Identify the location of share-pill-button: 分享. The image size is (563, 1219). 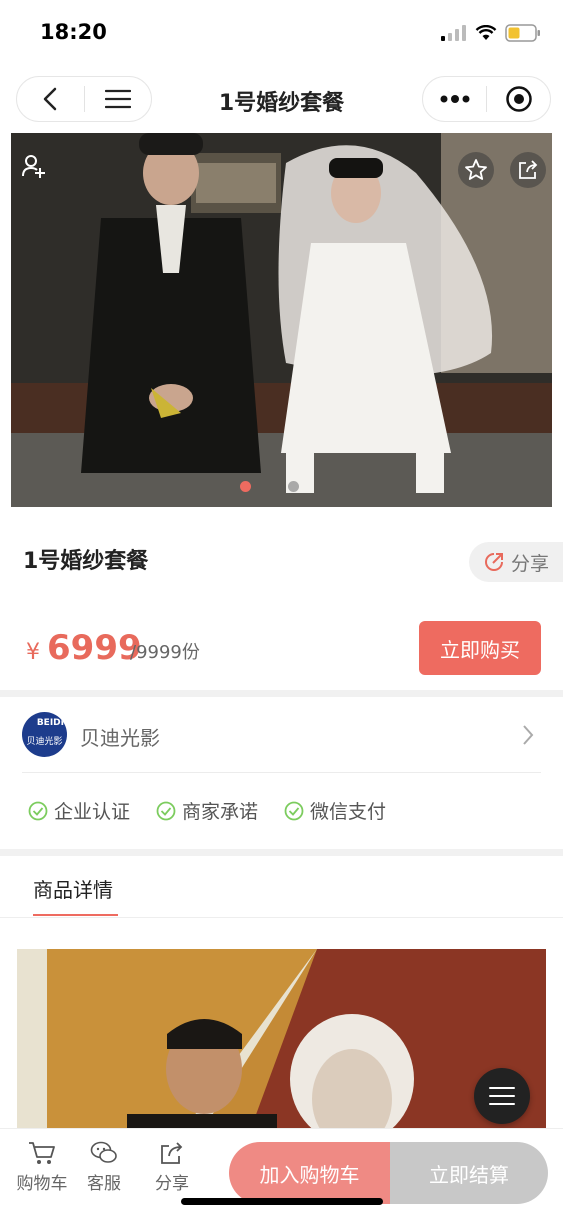
(516, 562).